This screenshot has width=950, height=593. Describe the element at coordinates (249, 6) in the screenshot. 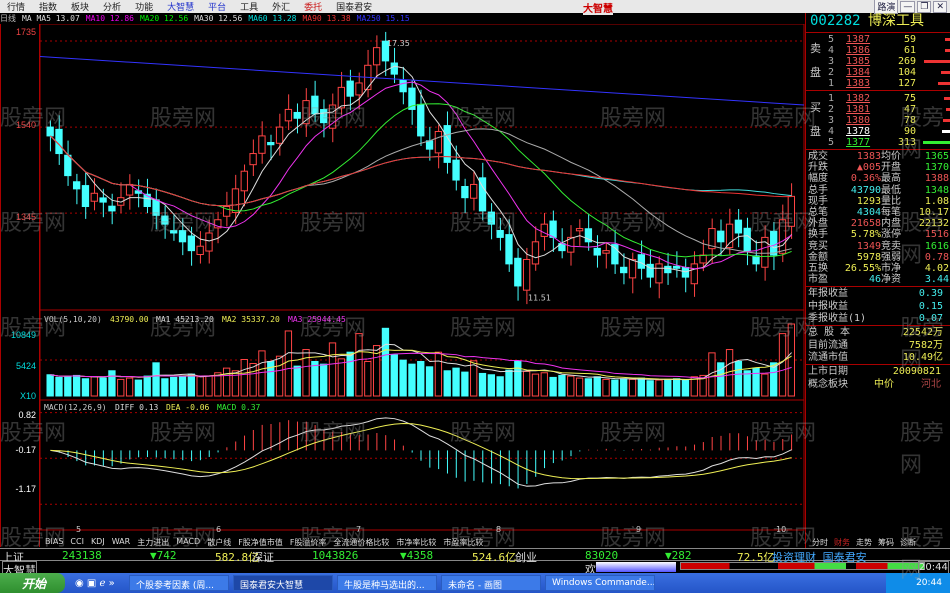

I see `menu-item: 工具` at that location.